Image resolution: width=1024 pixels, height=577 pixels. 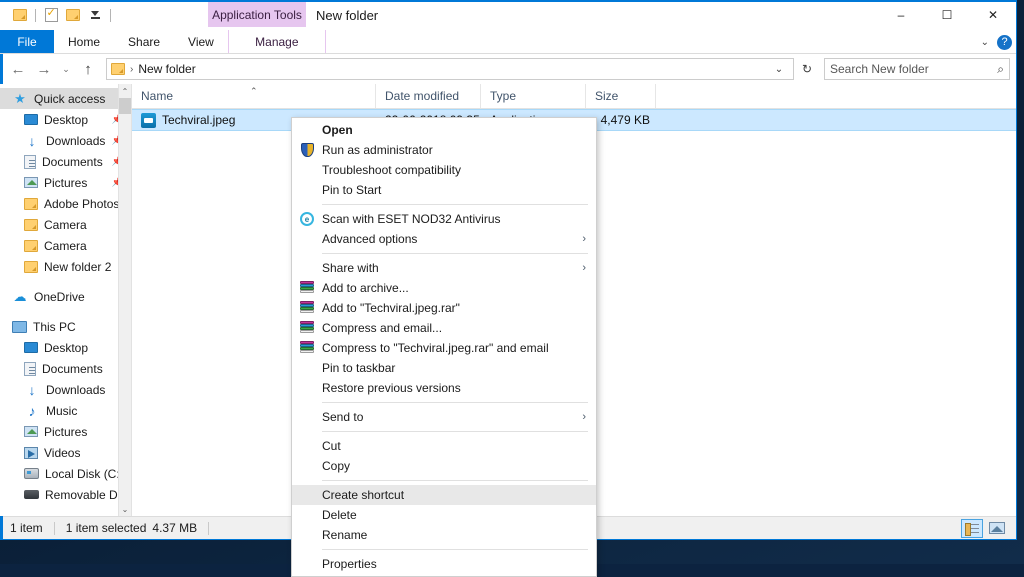 I want to click on eset-icon: e, so click(x=307, y=219).